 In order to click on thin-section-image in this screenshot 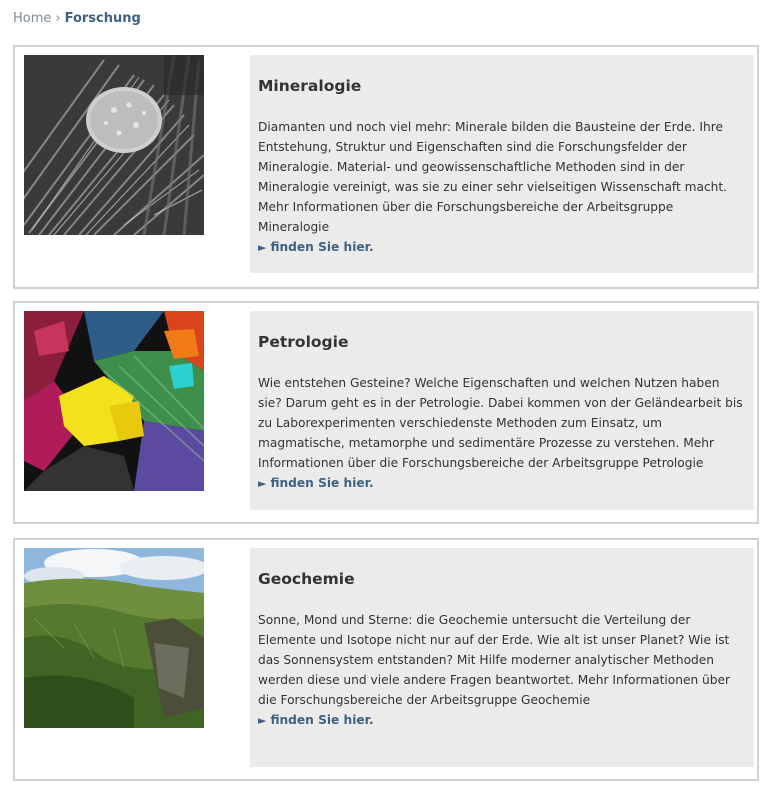, I will do `click(114, 401)`.